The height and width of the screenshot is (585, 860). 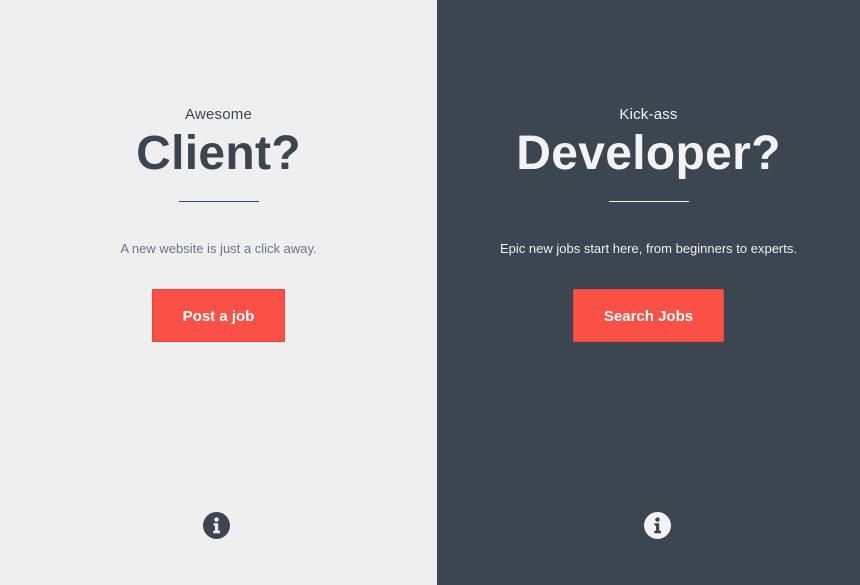 I want to click on client-headline: Client?, so click(x=218, y=153).